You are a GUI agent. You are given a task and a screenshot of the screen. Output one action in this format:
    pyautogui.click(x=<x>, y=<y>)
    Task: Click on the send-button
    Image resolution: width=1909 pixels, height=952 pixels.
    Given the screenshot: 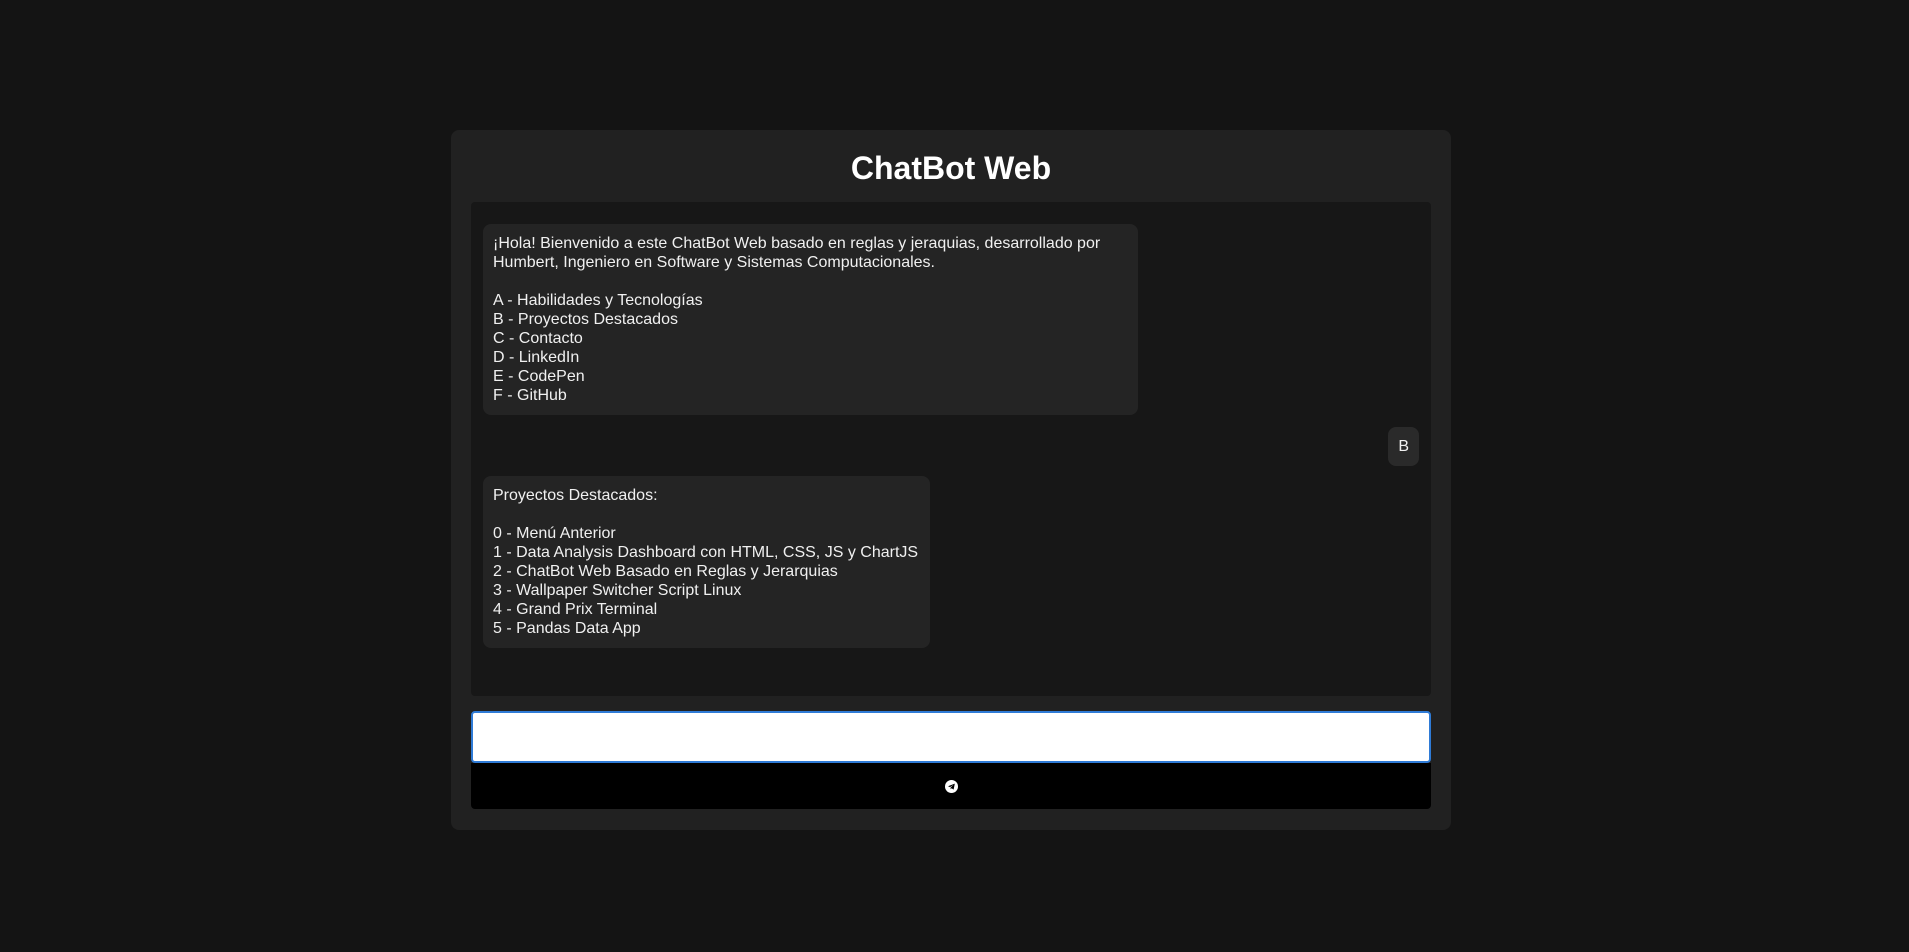 What is the action you would take?
    pyautogui.click(x=951, y=786)
    